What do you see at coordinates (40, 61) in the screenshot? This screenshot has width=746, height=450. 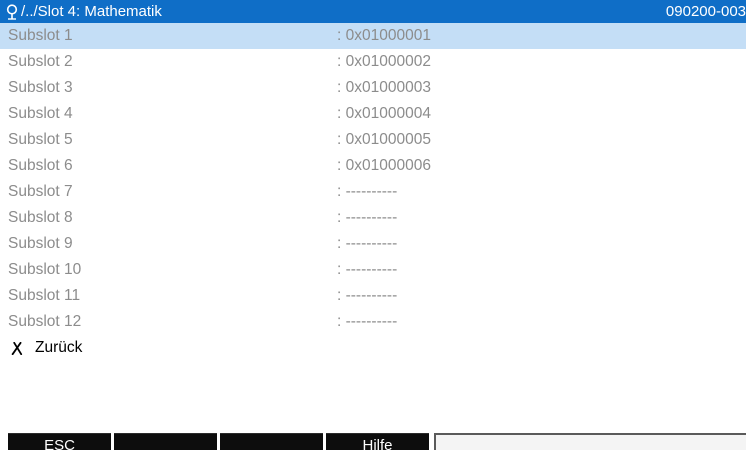 I see `subslot-label: Subslot 2` at bounding box center [40, 61].